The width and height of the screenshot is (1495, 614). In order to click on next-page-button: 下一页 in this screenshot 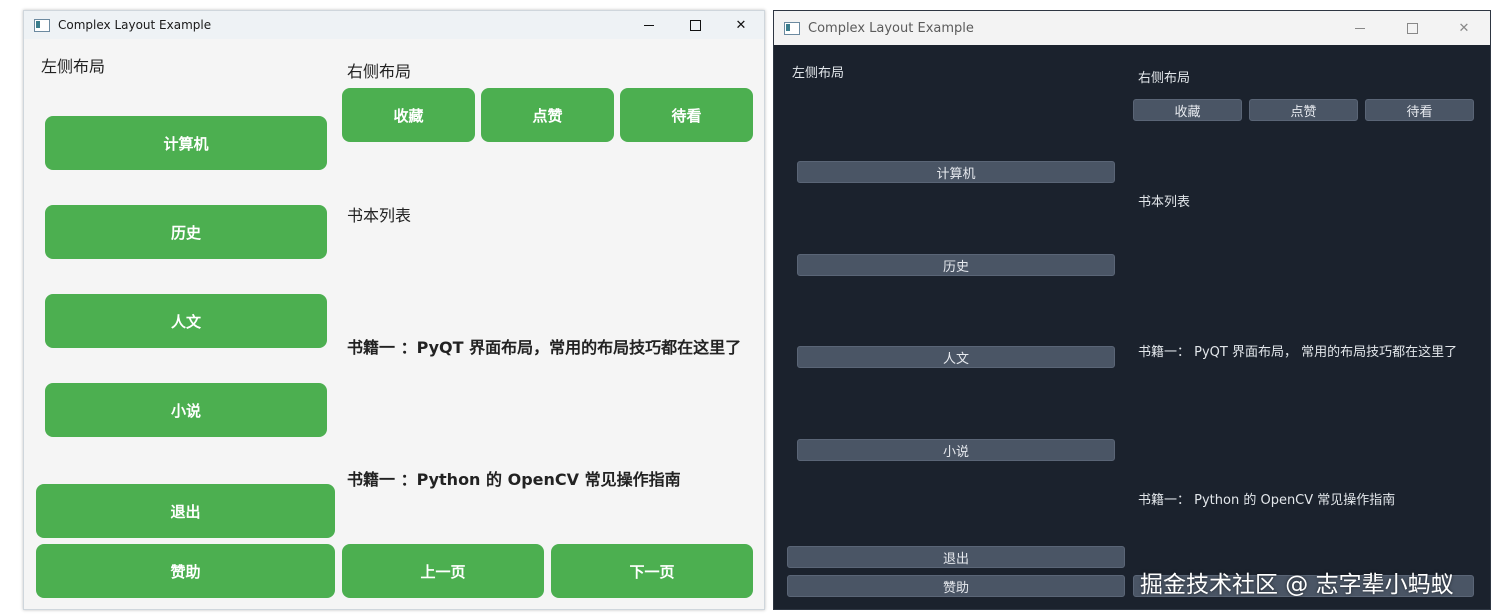, I will do `click(652, 571)`.